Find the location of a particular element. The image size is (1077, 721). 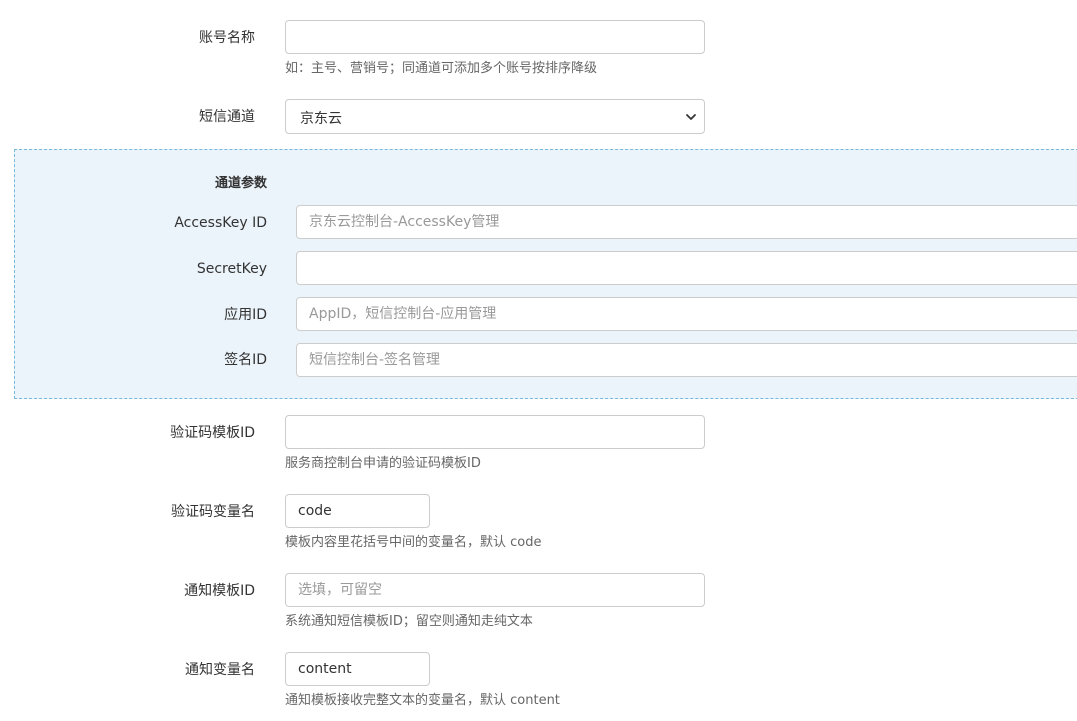

channel-select: 京东云 is located at coordinates (495, 116).